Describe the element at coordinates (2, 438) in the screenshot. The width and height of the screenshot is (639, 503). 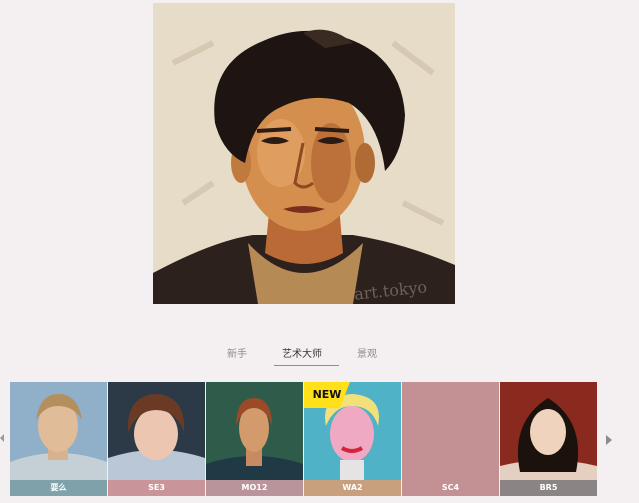
I see `scroll-left-icon` at that location.